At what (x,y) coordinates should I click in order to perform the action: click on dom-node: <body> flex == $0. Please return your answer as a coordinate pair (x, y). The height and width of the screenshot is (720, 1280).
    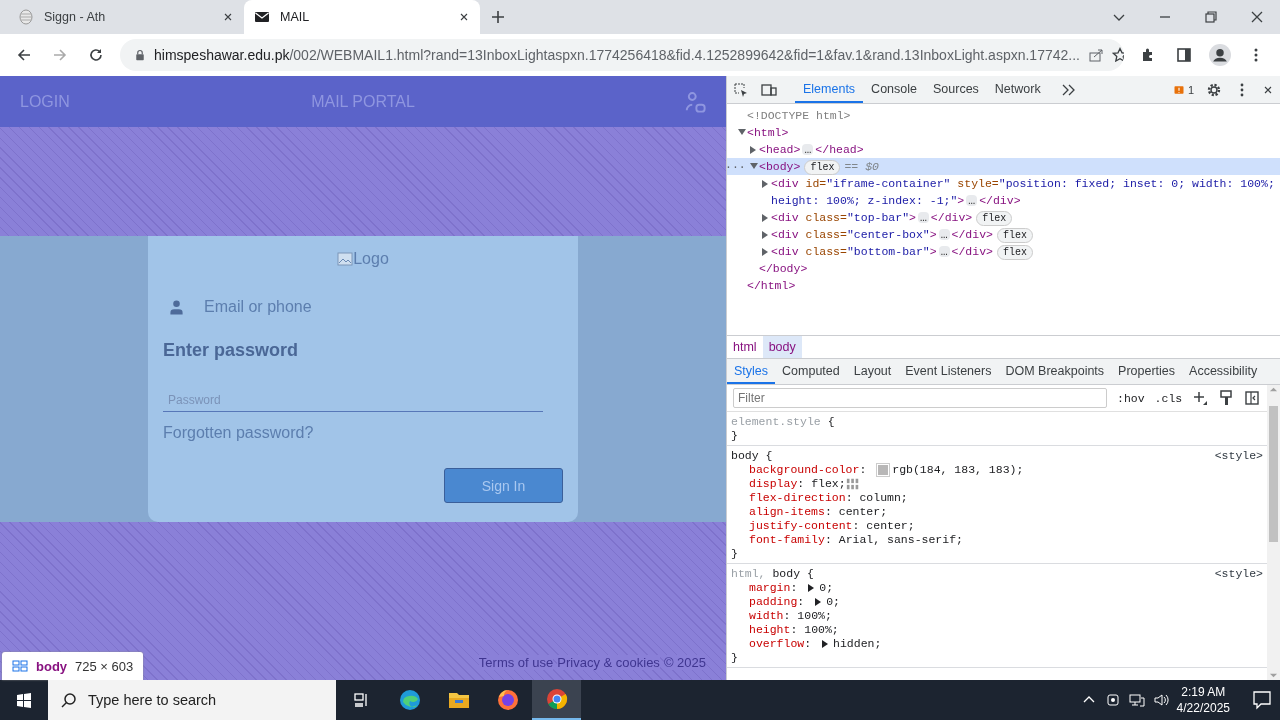
    Looking at the image, I should click on (1019, 166).